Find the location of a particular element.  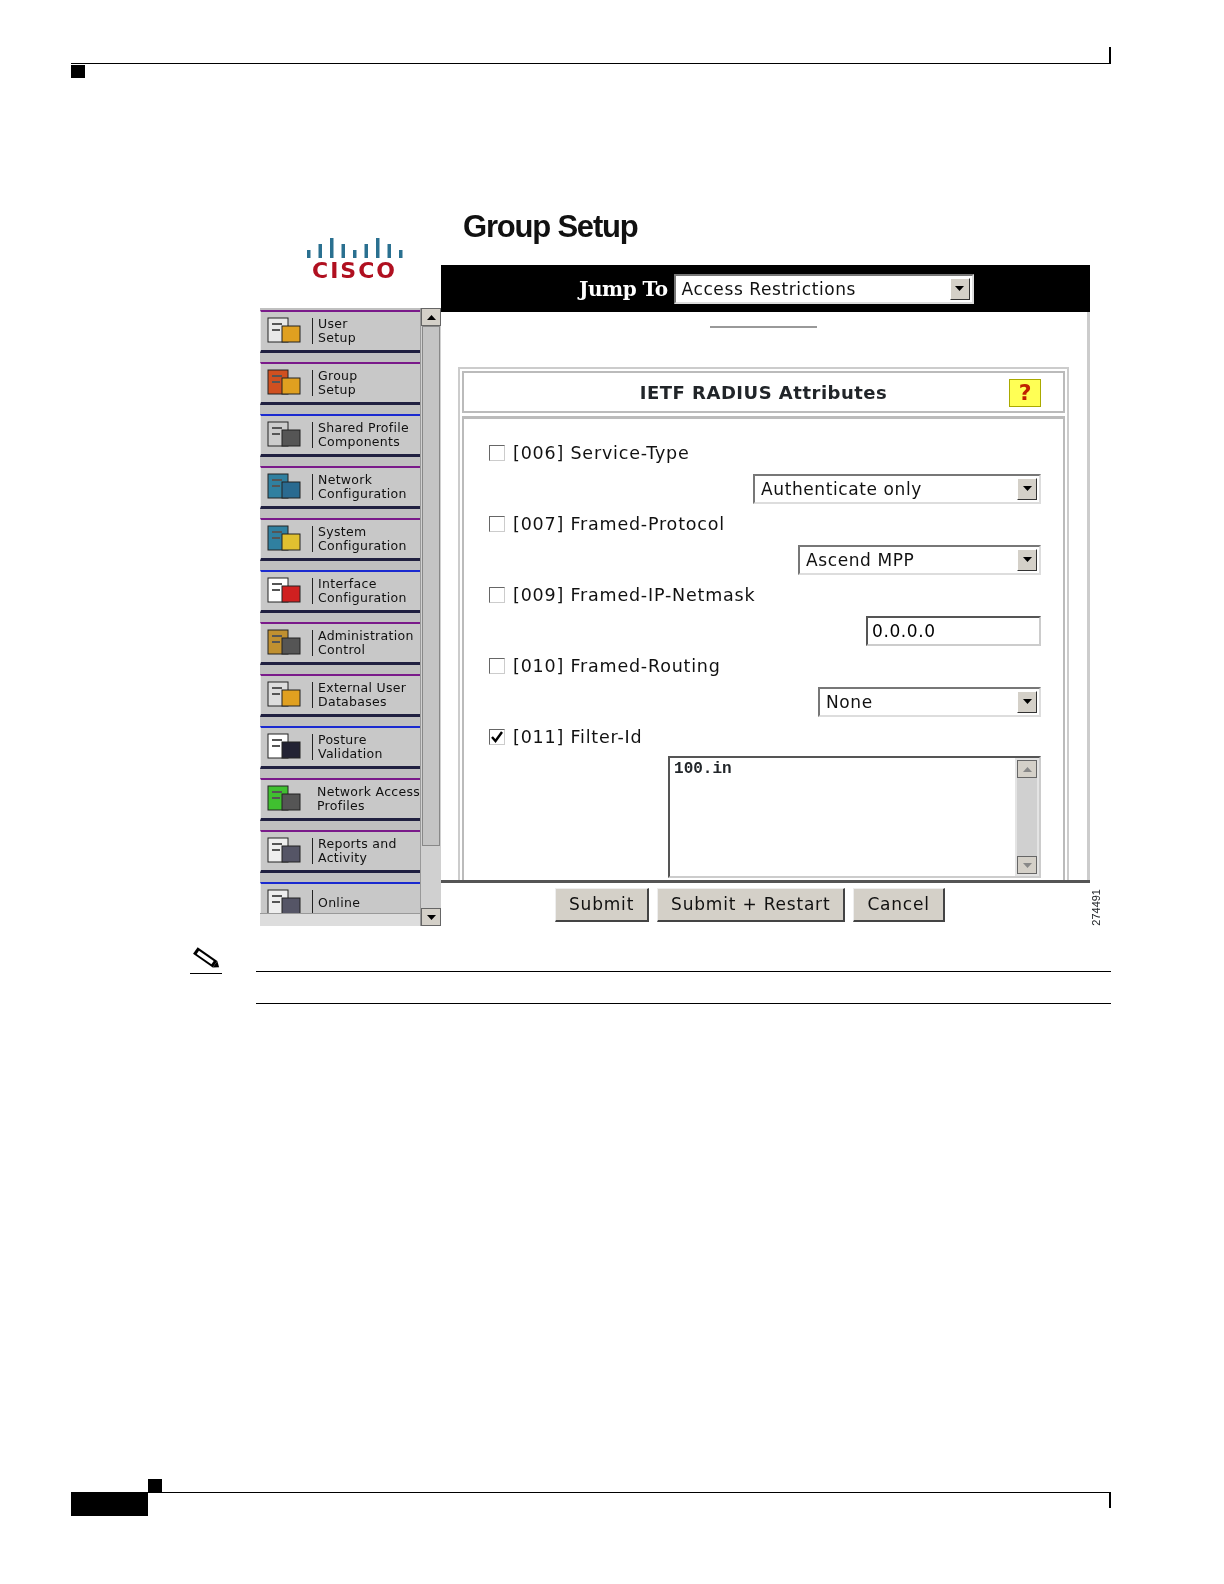

jump-to-label: Jump To is located at coordinates (623, 288).